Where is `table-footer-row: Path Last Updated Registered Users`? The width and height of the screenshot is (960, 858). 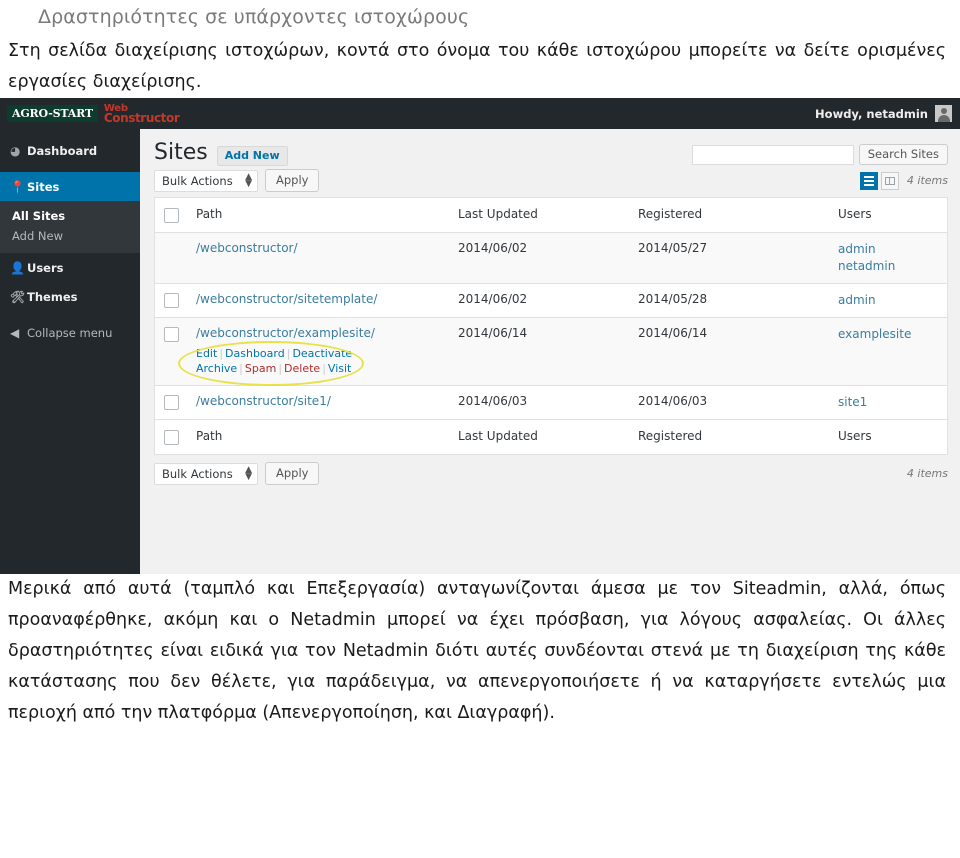
table-footer-row: Path Last Updated Registered Users is located at coordinates (551, 437).